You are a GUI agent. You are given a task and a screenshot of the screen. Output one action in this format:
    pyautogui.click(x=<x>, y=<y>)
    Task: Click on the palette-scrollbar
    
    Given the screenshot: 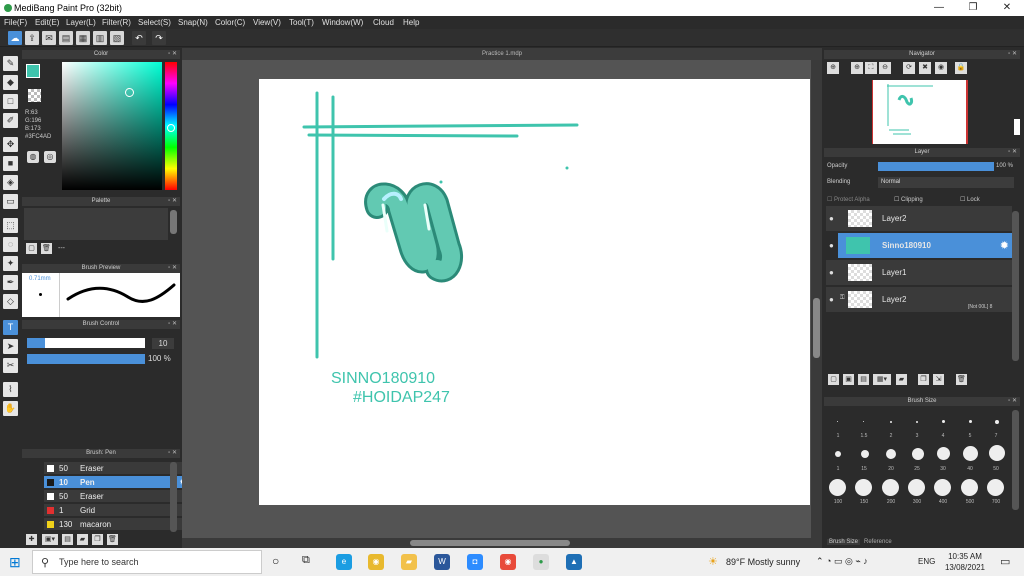 What is the action you would take?
    pyautogui.click(x=173, y=222)
    